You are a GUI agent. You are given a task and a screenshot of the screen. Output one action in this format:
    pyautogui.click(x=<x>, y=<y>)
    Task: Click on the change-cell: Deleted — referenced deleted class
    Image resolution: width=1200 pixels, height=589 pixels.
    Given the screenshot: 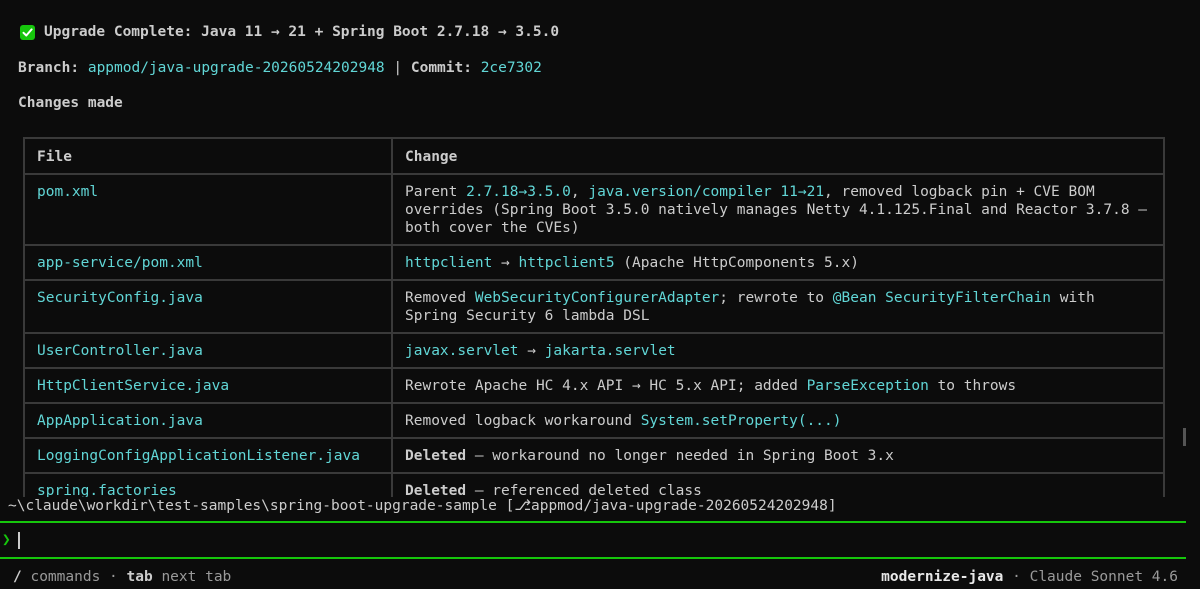 What is the action you would take?
    pyautogui.click(x=778, y=484)
    